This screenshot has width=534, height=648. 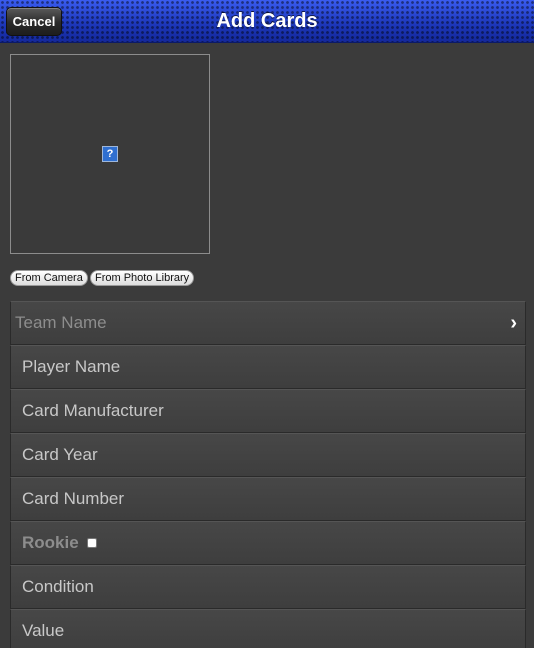 What do you see at coordinates (71, 366) in the screenshot?
I see `player-name-placeholder: Player Name` at bounding box center [71, 366].